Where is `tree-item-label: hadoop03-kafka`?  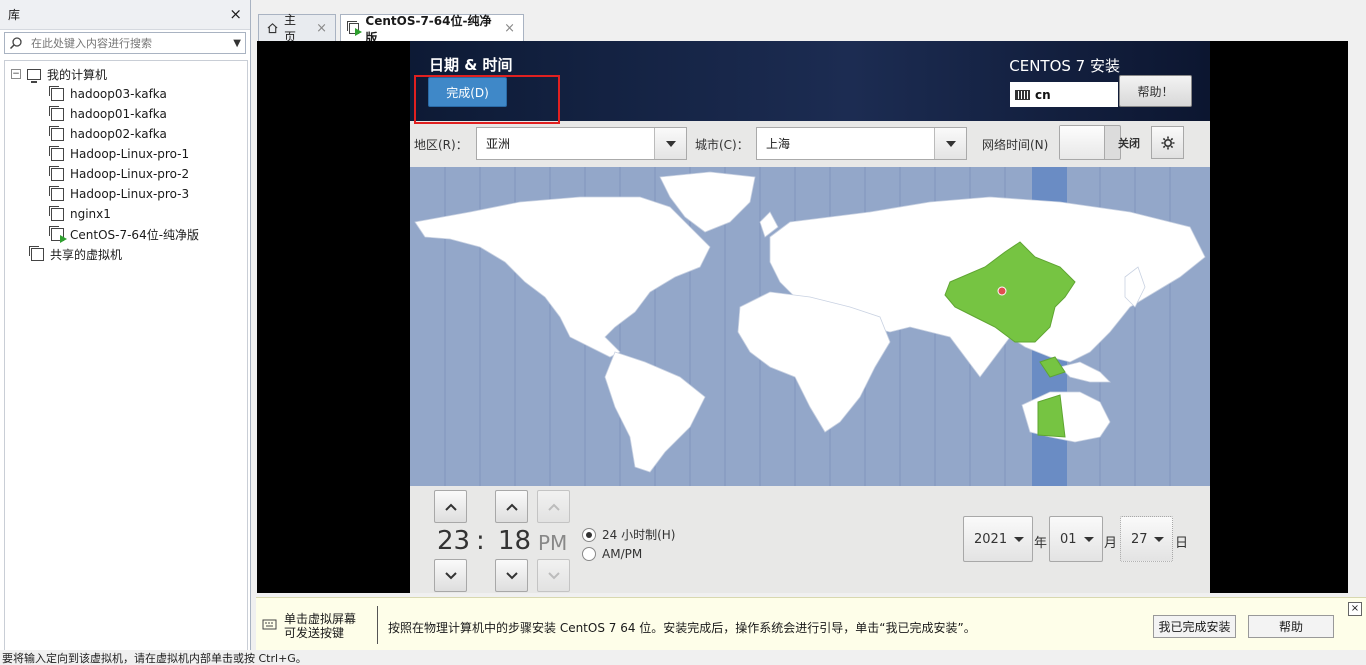
tree-item-label: hadoop03-kafka is located at coordinates (118, 94).